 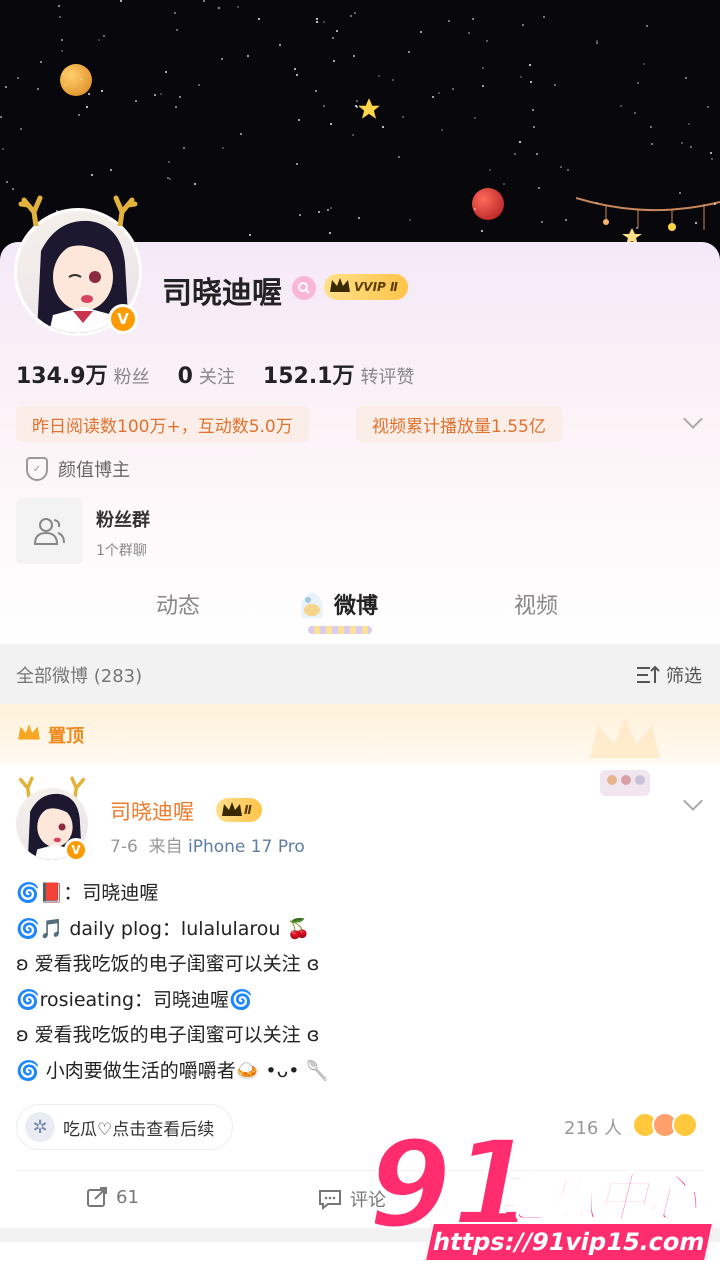 What do you see at coordinates (62, 376) in the screenshot?
I see `stat-value: 134.9万` at bounding box center [62, 376].